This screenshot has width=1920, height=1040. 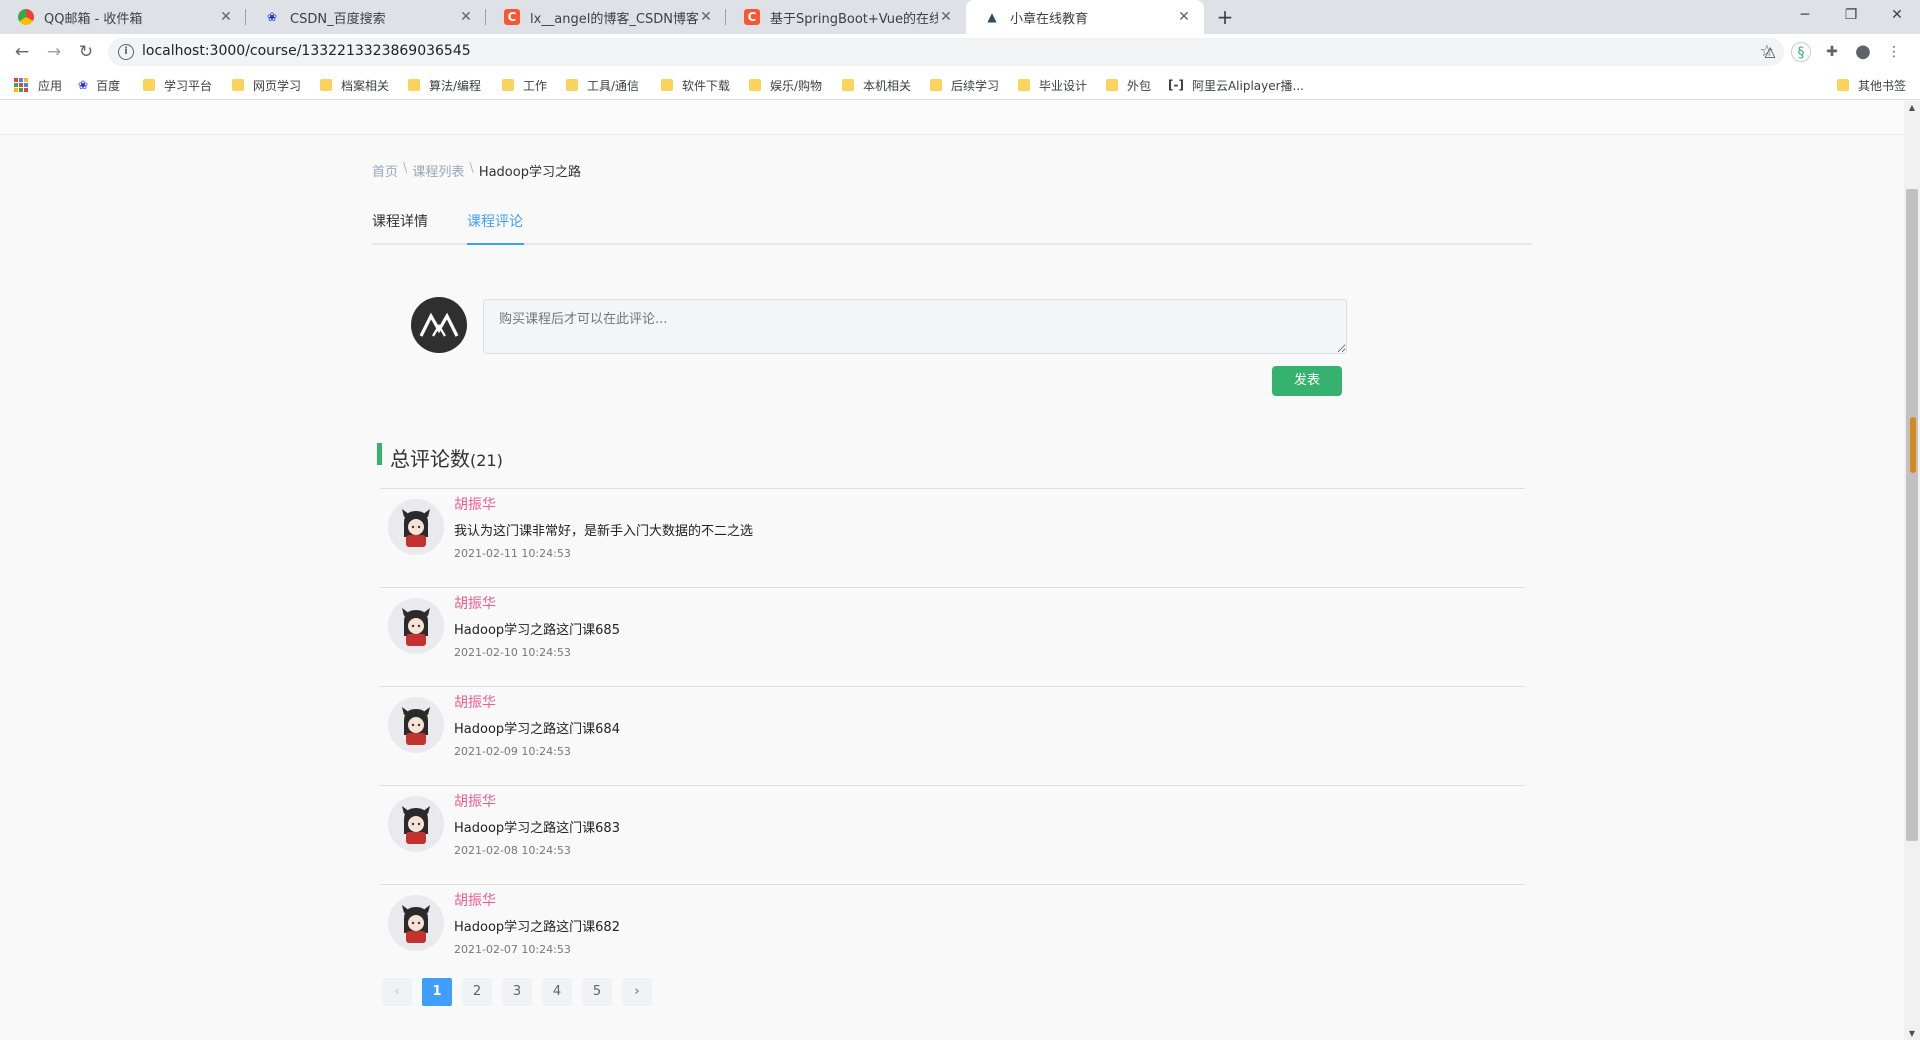 What do you see at coordinates (379, 454) in the screenshot?
I see `section-accent-bar` at bounding box center [379, 454].